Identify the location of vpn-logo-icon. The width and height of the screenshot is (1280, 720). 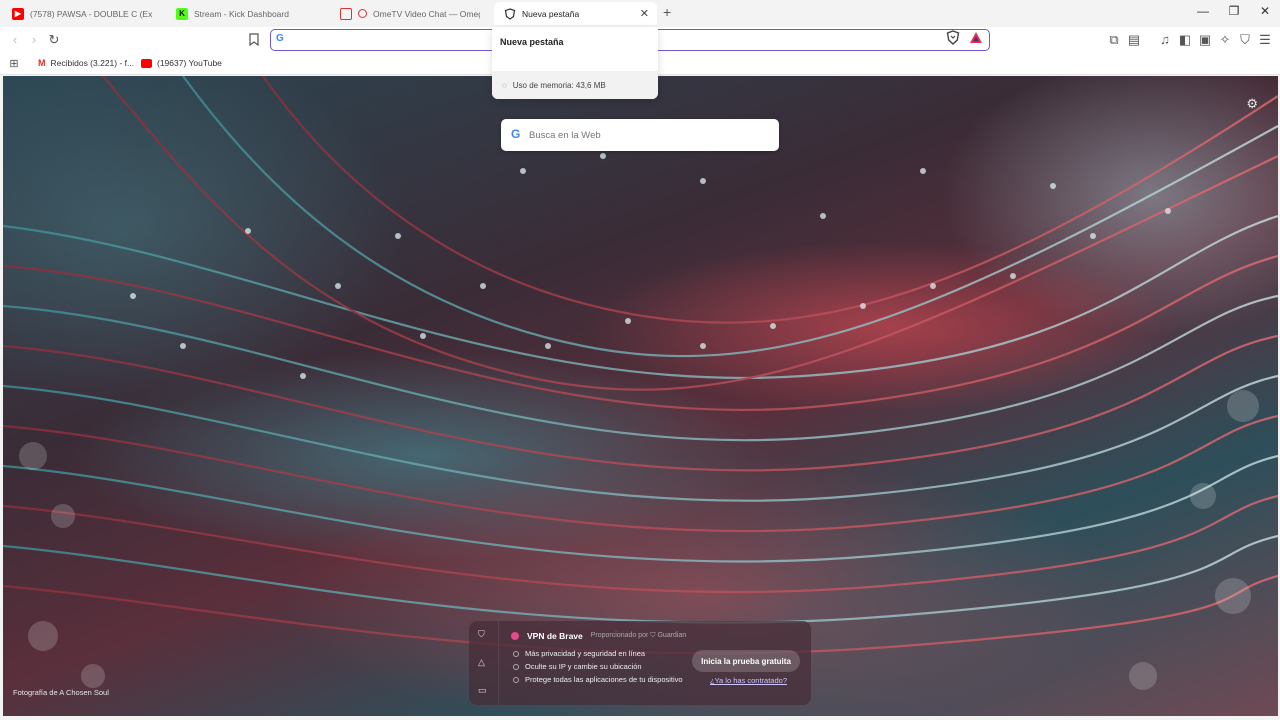
(515, 636).